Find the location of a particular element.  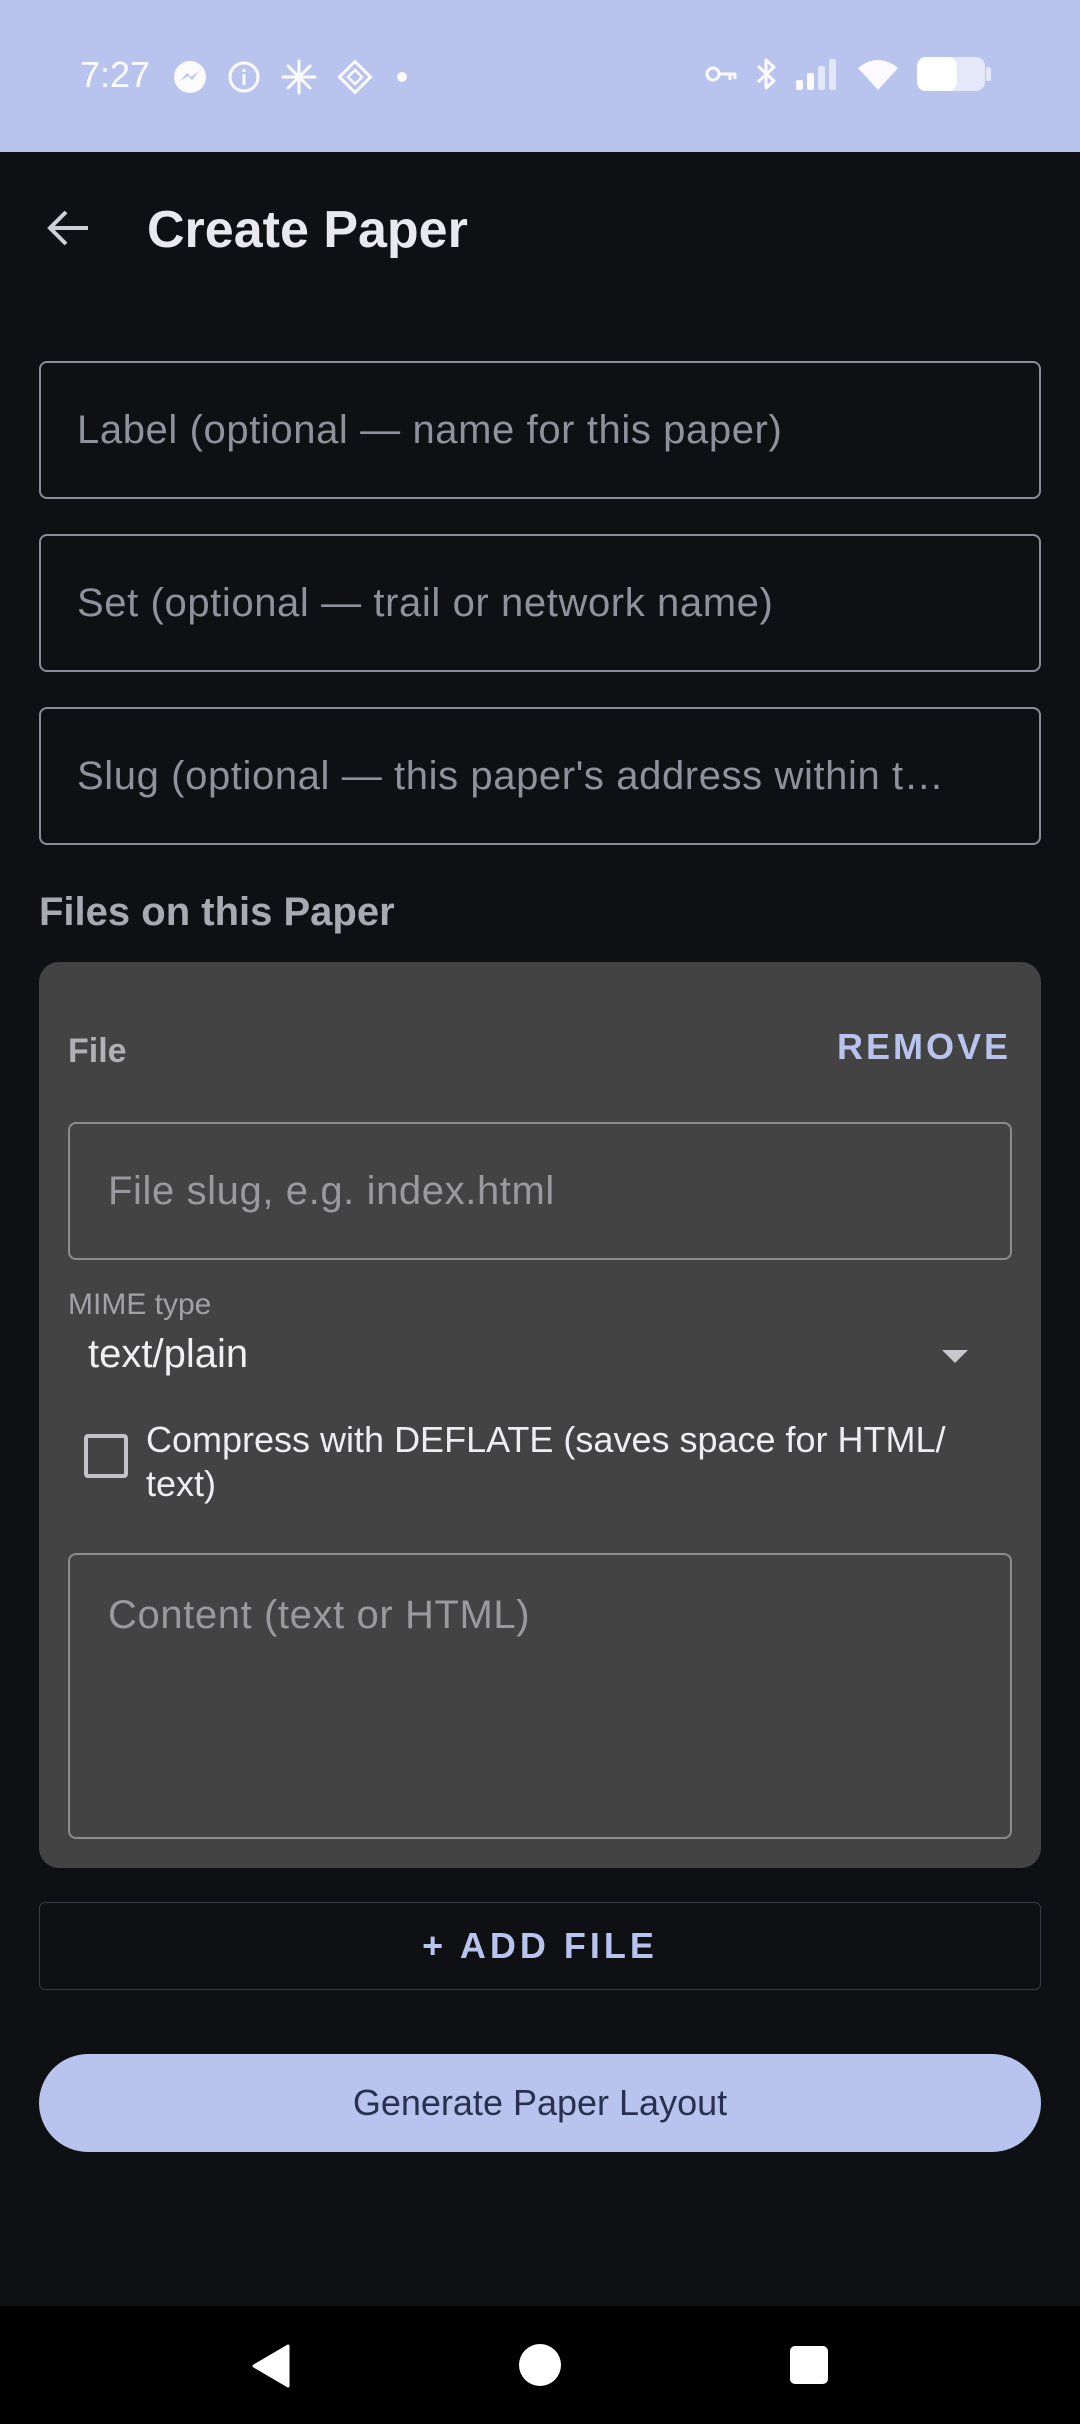

arrow-left-icon is located at coordinates (67, 228).